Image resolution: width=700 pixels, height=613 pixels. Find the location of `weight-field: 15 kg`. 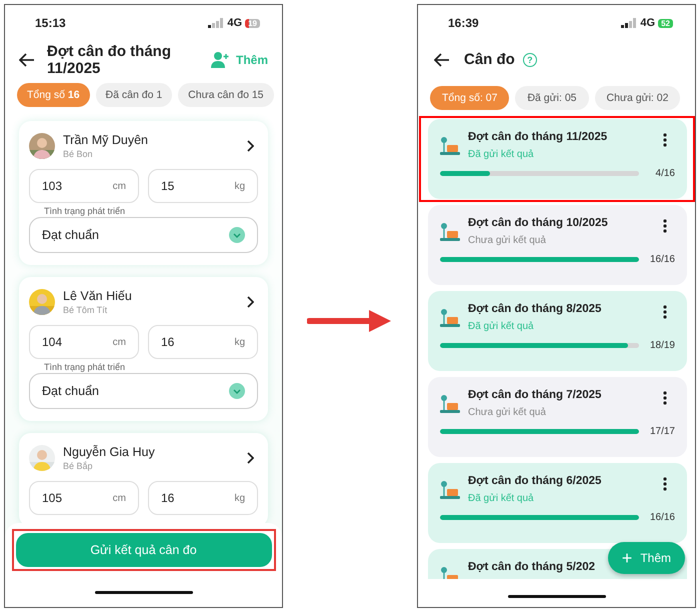

weight-field: 15 kg is located at coordinates (203, 186).